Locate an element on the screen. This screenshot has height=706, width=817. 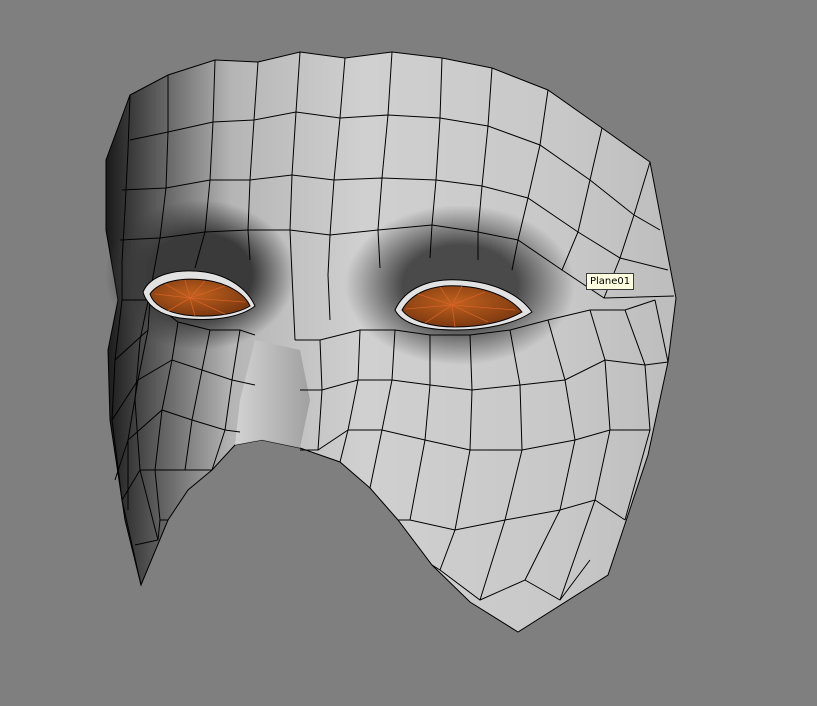
object-name-tooltip: Plane01 is located at coordinates (610, 281).